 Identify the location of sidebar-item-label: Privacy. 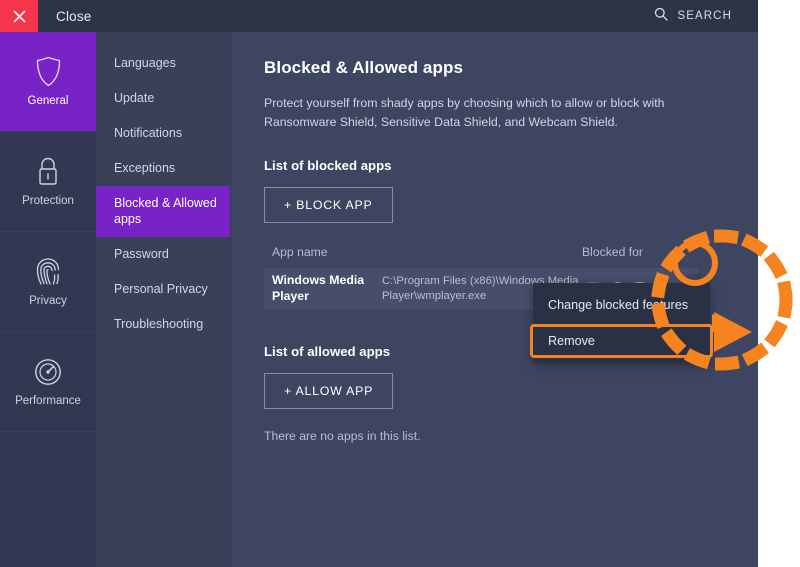
(48, 301).